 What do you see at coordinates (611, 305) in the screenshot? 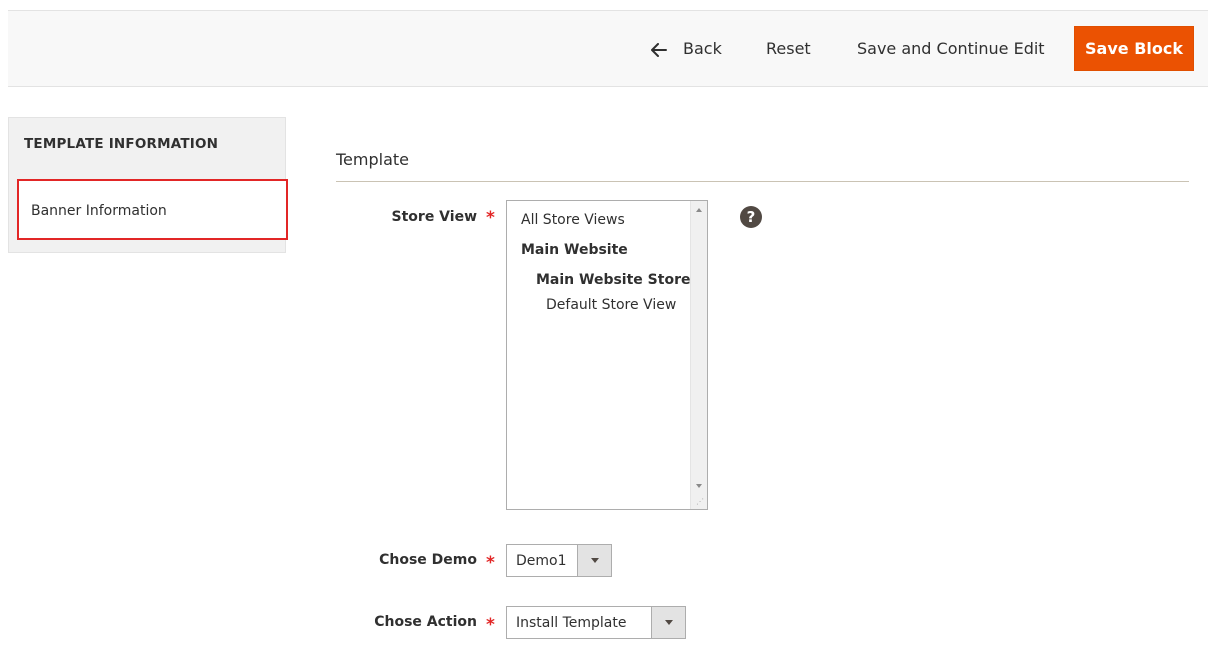
I see `store-view-option: Default Store View` at bounding box center [611, 305].